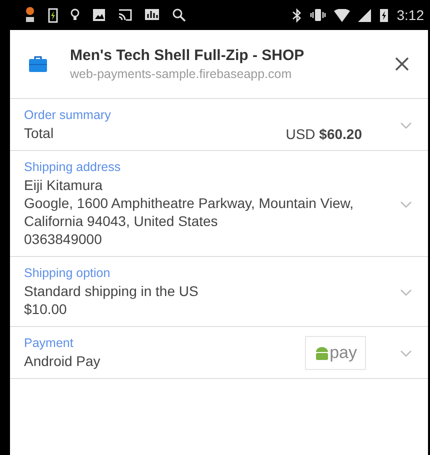  I want to click on clock-time: 3:12, so click(410, 15).